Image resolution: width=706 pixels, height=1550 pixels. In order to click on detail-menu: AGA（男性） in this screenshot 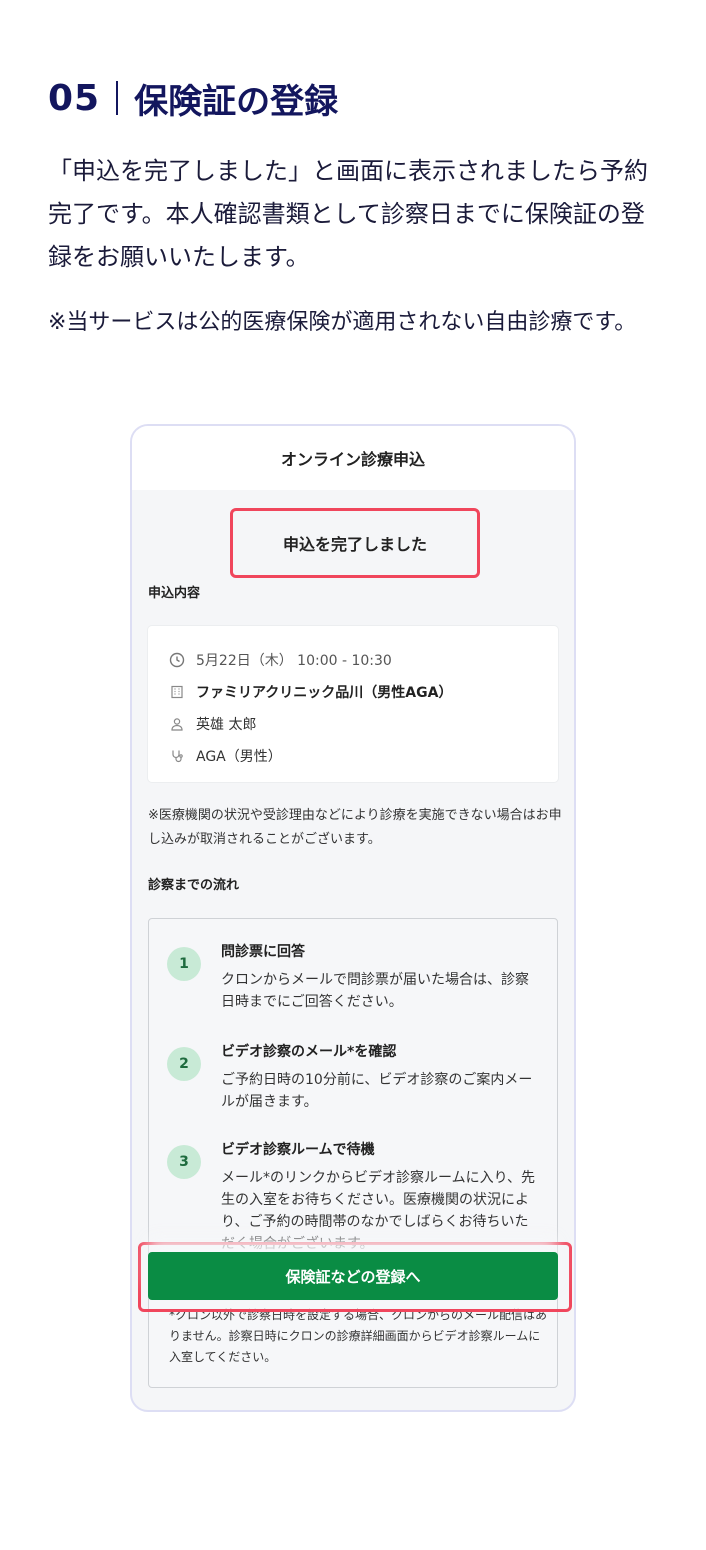, I will do `click(239, 757)`.